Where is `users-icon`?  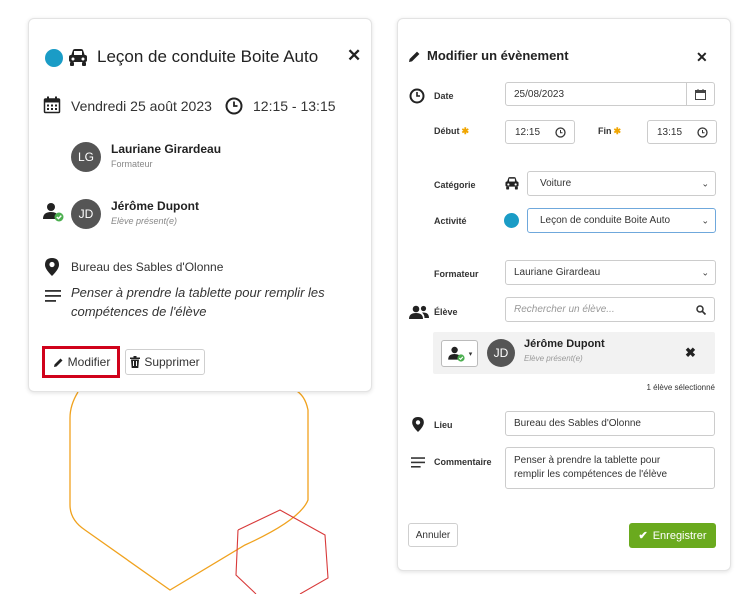 users-icon is located at coordinates (419, 312).